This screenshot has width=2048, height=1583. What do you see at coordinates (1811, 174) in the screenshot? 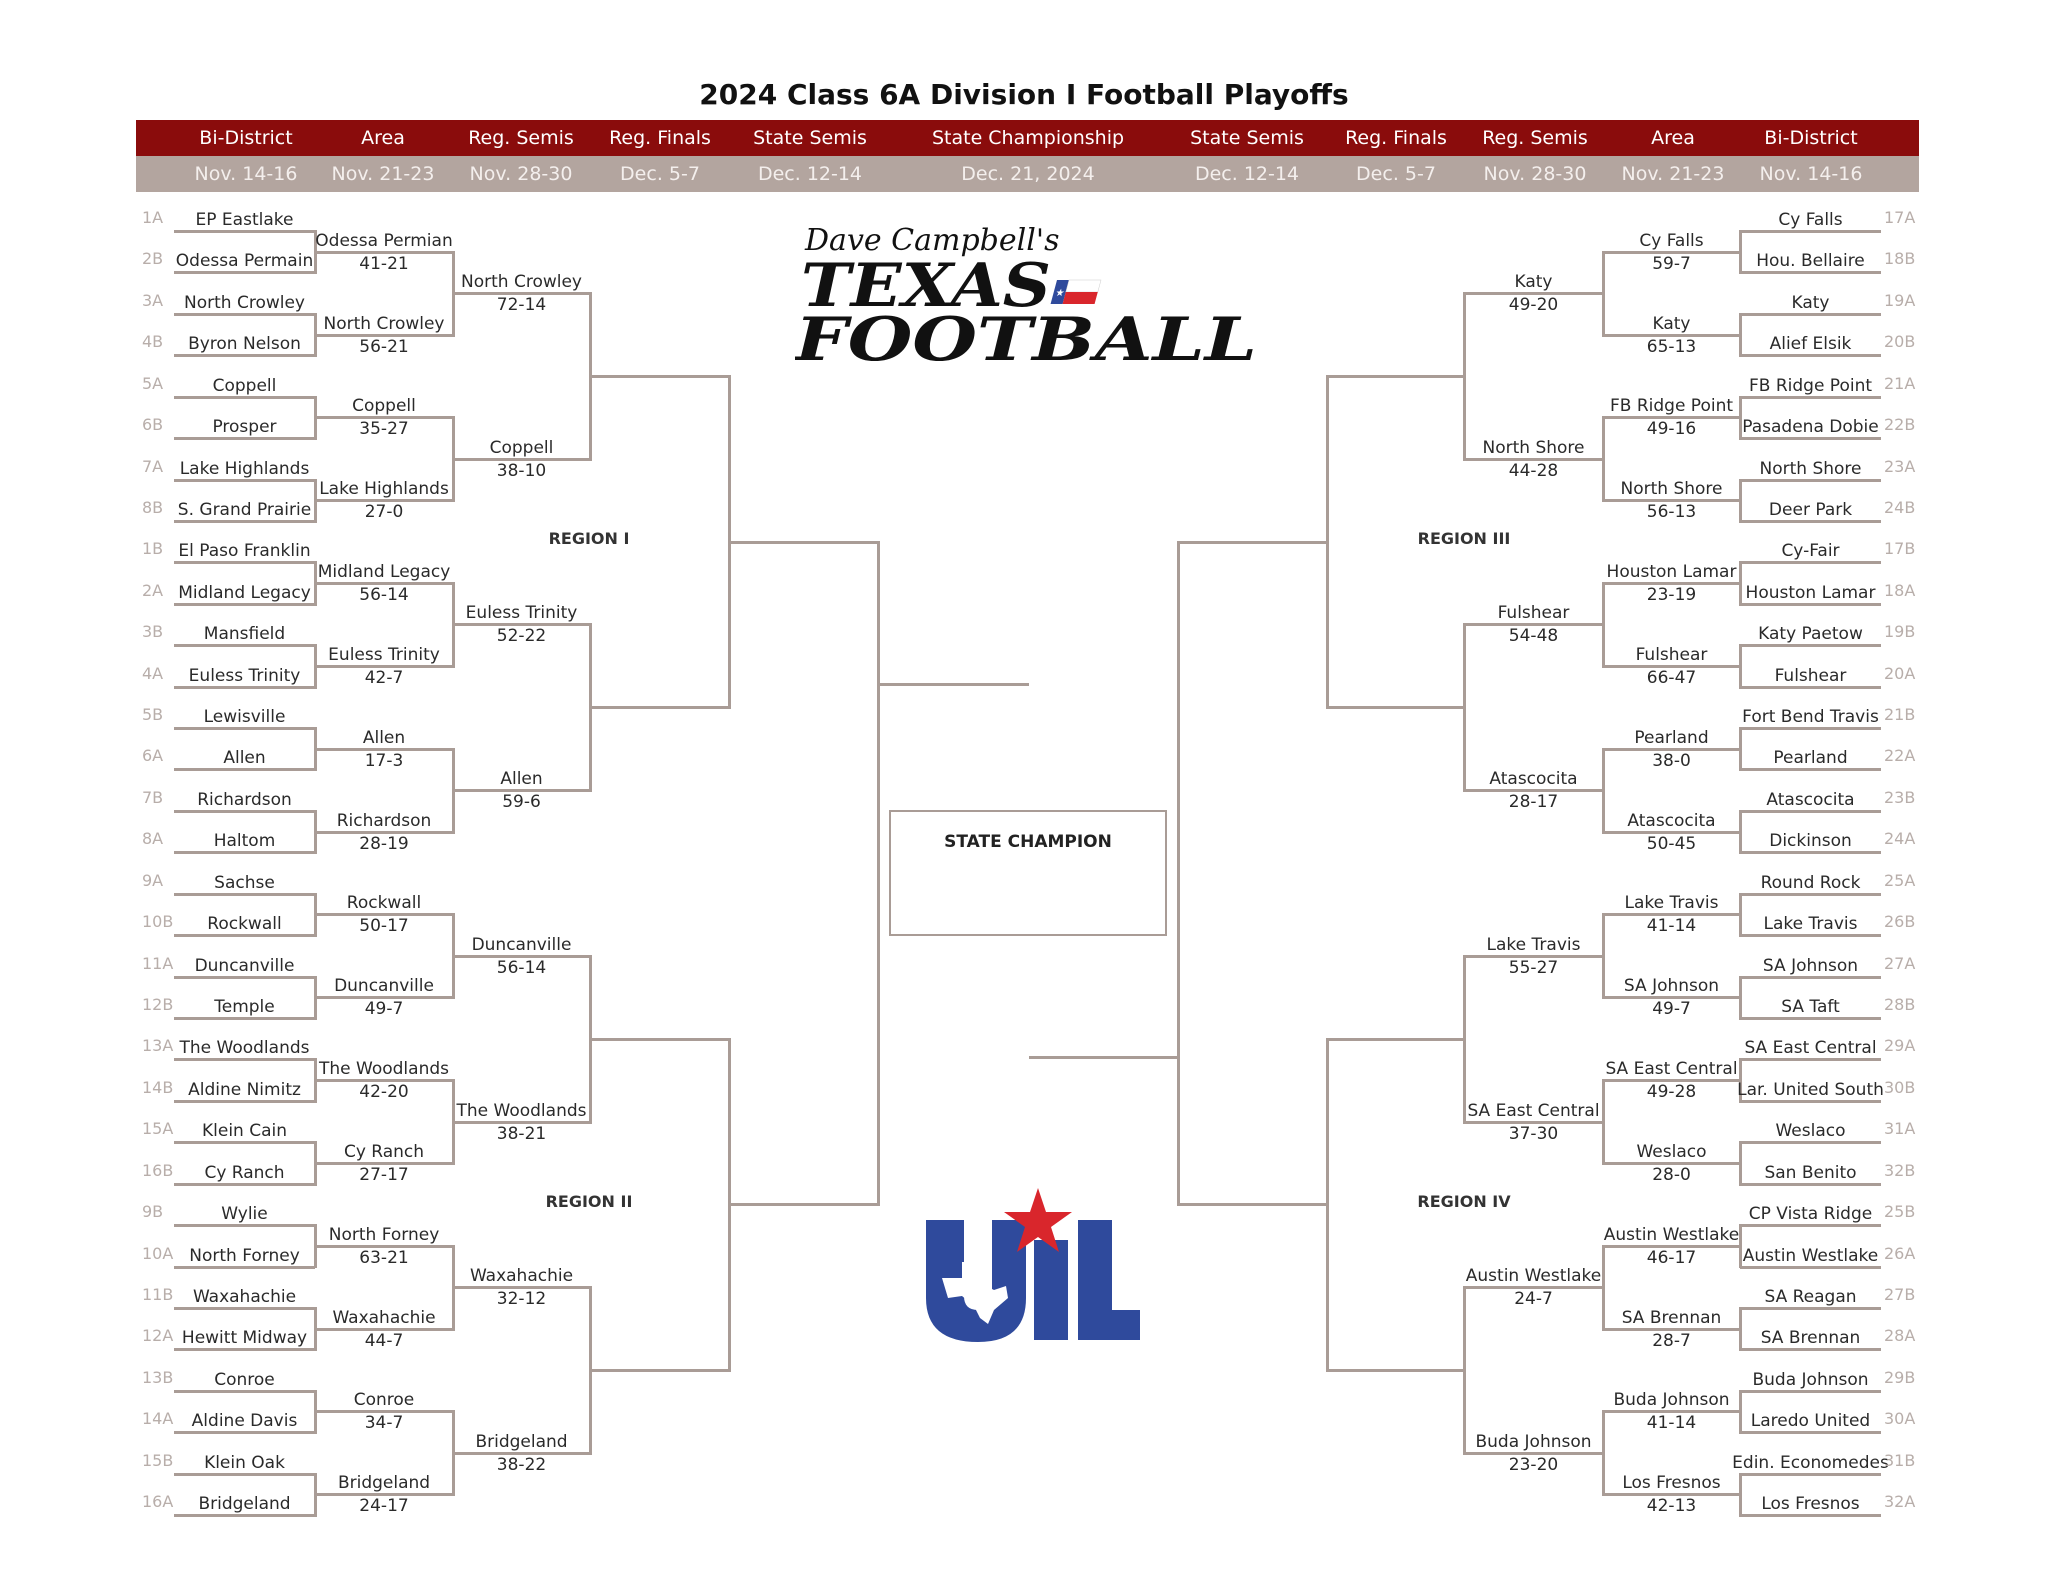
I see `round-dates: Nov. 14-16` at bounding box center [1811, 174].